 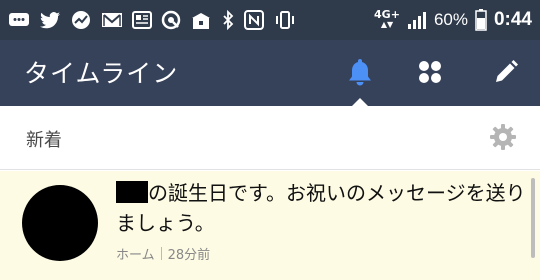 I want to click on page-title: タイムライン, so click(x=101, y=73).